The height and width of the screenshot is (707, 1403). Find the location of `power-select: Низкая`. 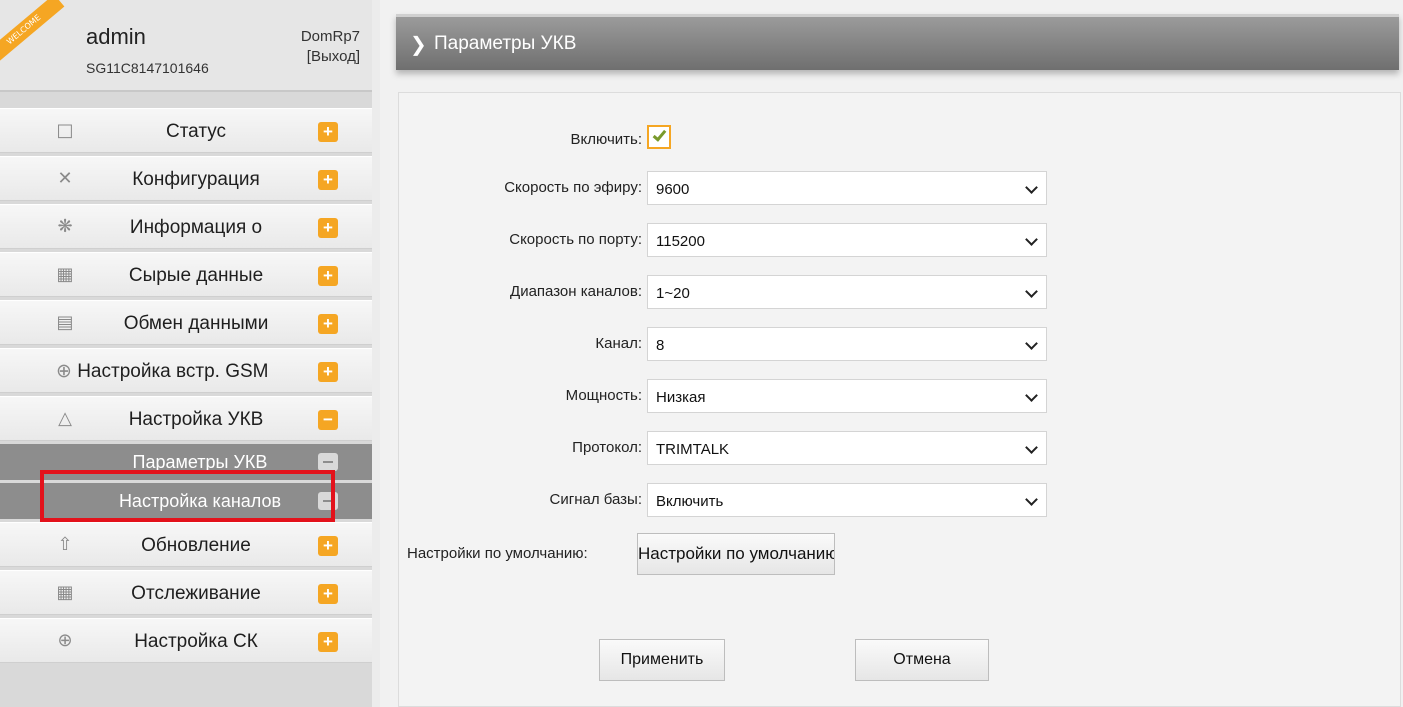

power-select: Низкая is located at coordinates (847, 396).